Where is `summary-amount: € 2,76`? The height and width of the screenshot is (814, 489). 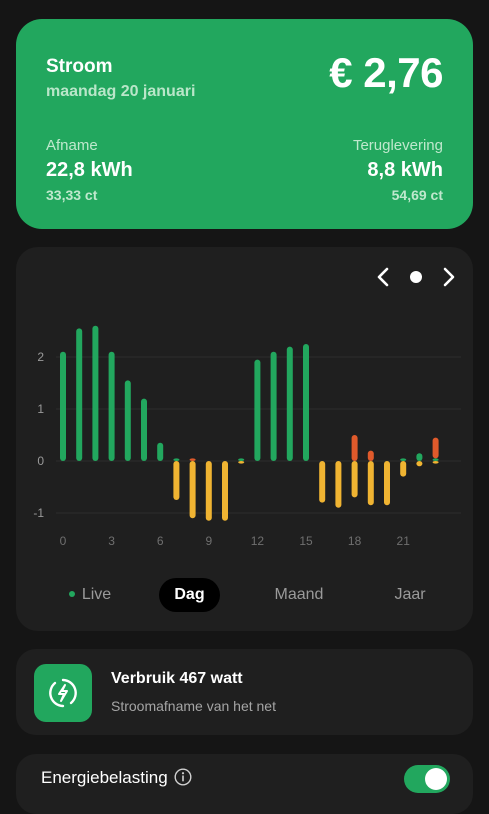 summary-amount: € 2,76 is located at coordinates (386, 72).